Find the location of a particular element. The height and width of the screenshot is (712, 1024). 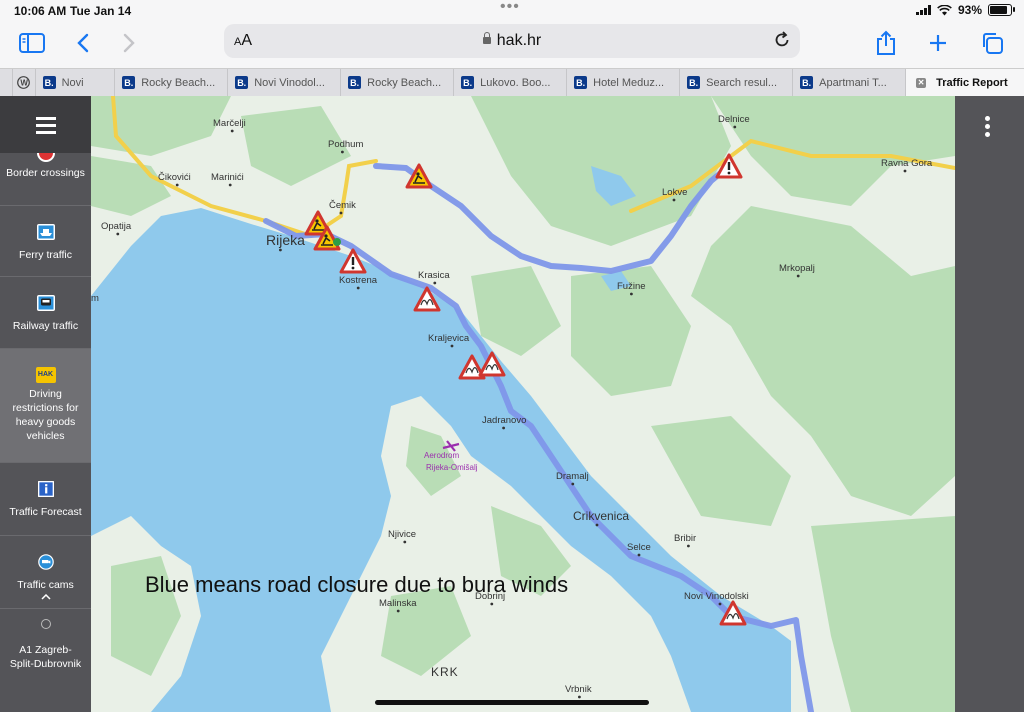

sidebar-item-traffic-forecast: Traffic Forecast is located at coordinates (45, 499).